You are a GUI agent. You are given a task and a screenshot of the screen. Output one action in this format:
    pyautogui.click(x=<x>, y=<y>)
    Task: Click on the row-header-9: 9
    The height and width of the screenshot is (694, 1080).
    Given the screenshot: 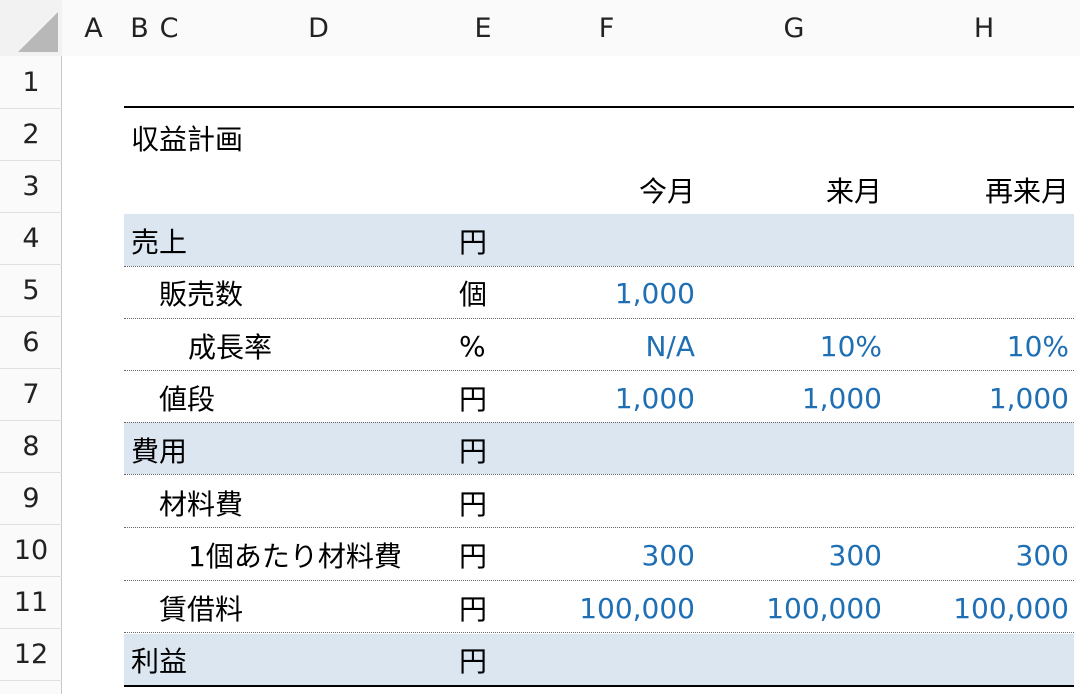 What is the action you would take?
    pyautogui.click(x=31, y=498)
    